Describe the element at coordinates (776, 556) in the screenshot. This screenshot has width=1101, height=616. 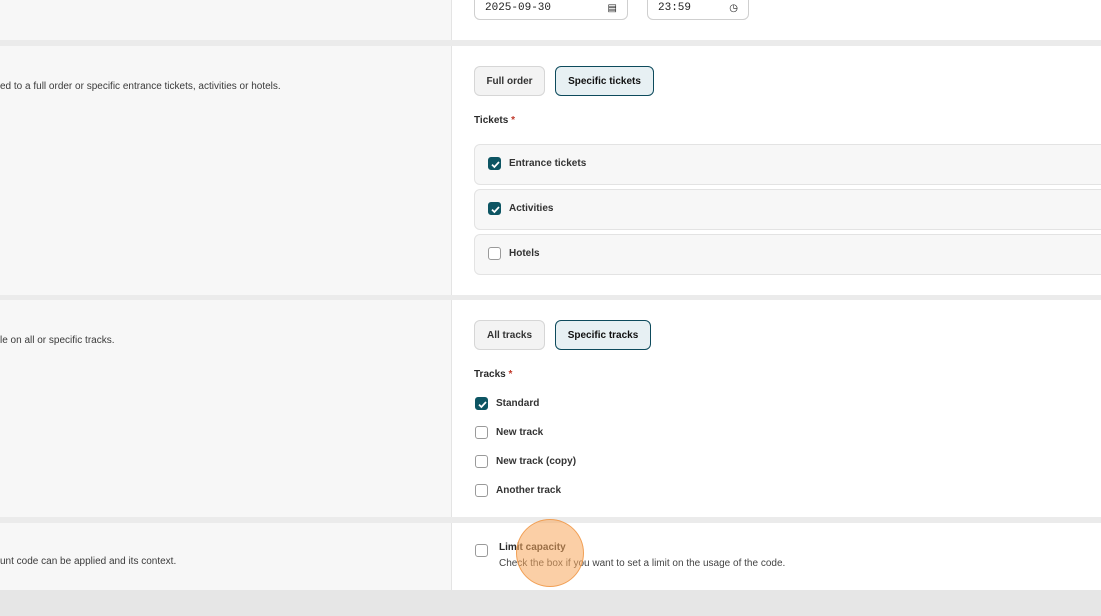
I see `capacity-right-panel` at that location.